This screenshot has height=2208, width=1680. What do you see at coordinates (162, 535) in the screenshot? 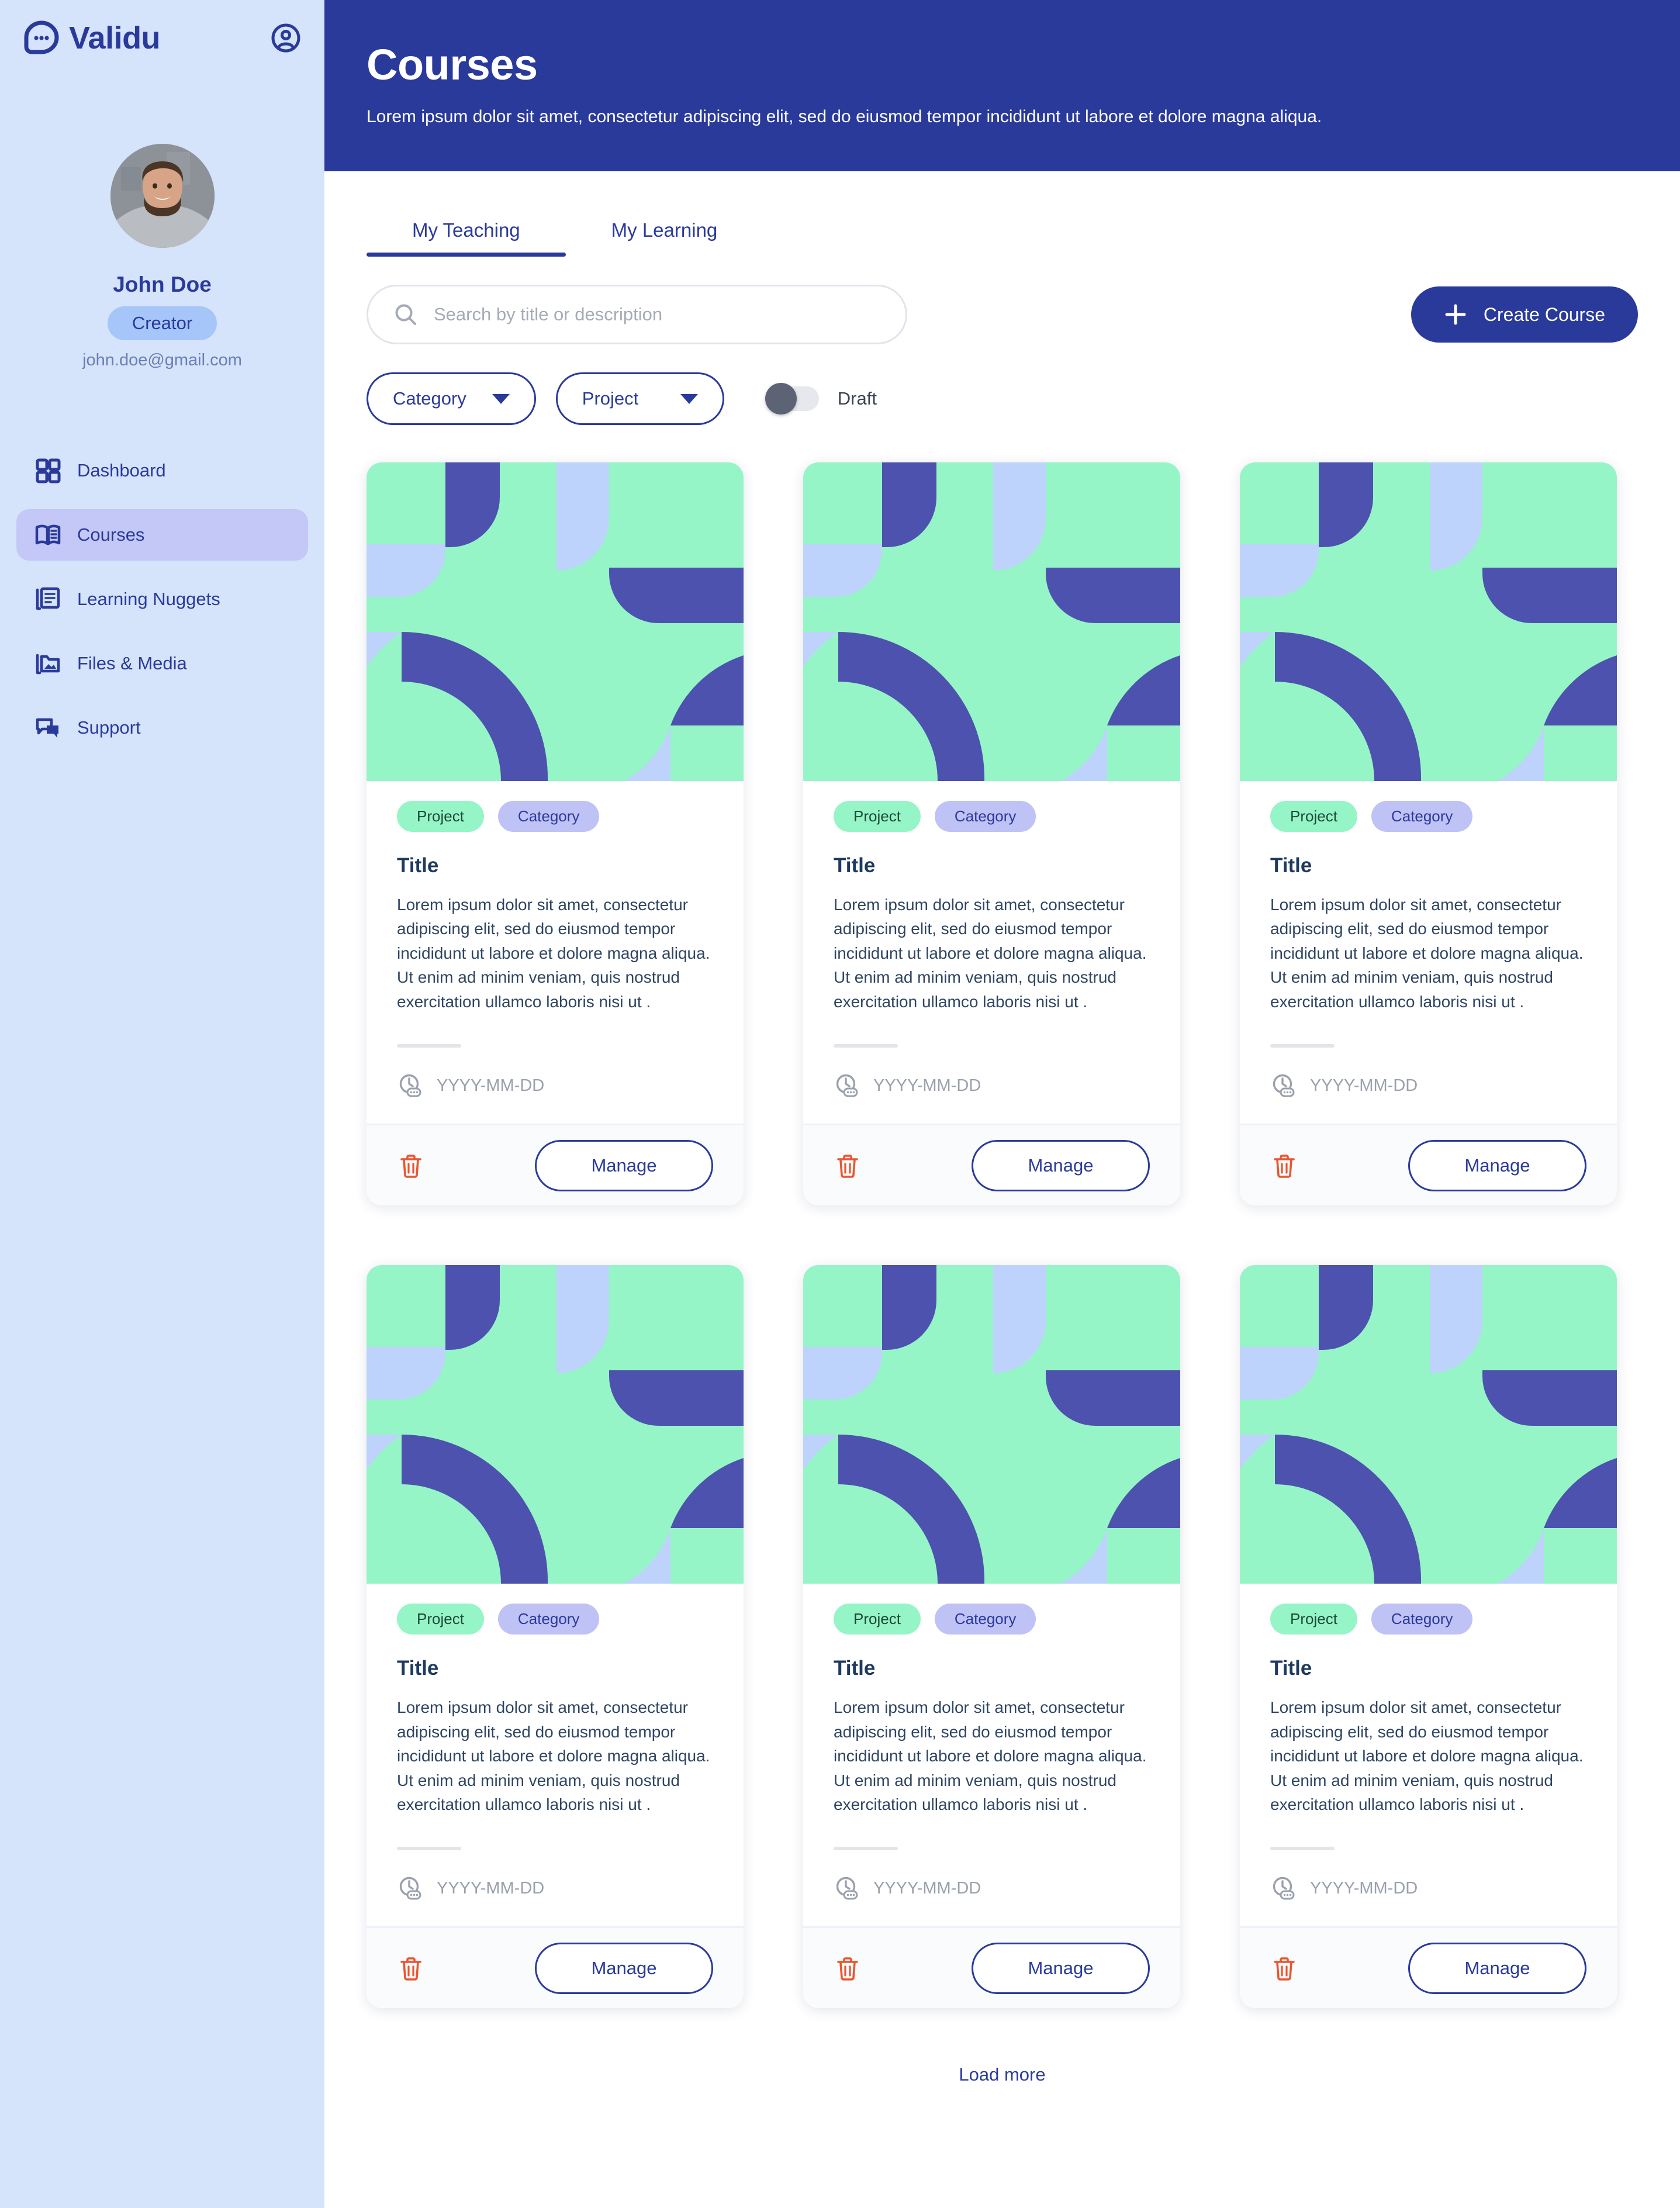
I see `sidebar-item-courses: Courses` at bounding box center [162, 535].